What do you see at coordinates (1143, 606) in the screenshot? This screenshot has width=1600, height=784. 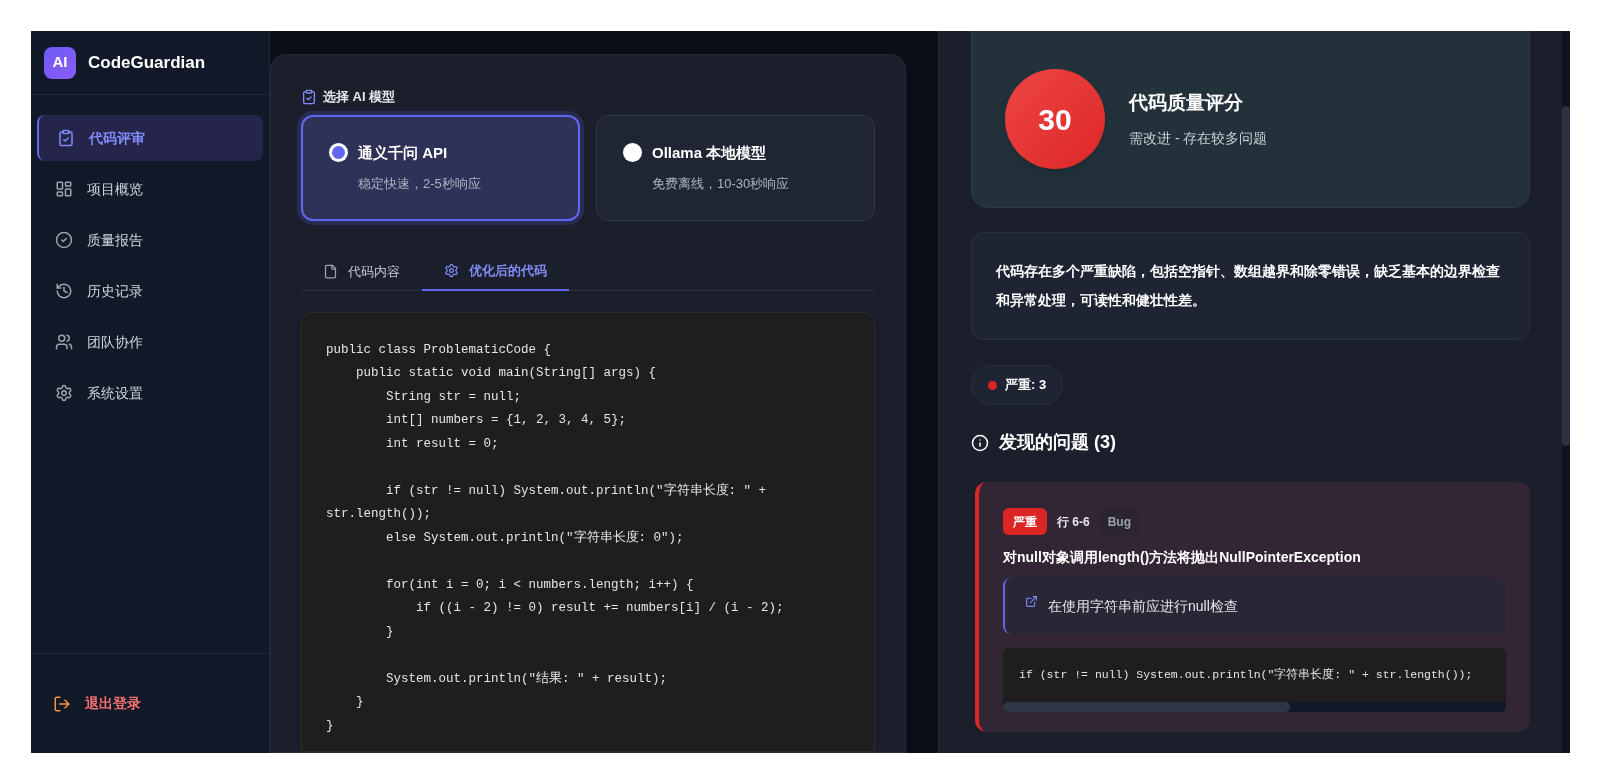 I see `suggestion-text: 在使用字符串前应进行null检查` at bounding box center [1143, 606].